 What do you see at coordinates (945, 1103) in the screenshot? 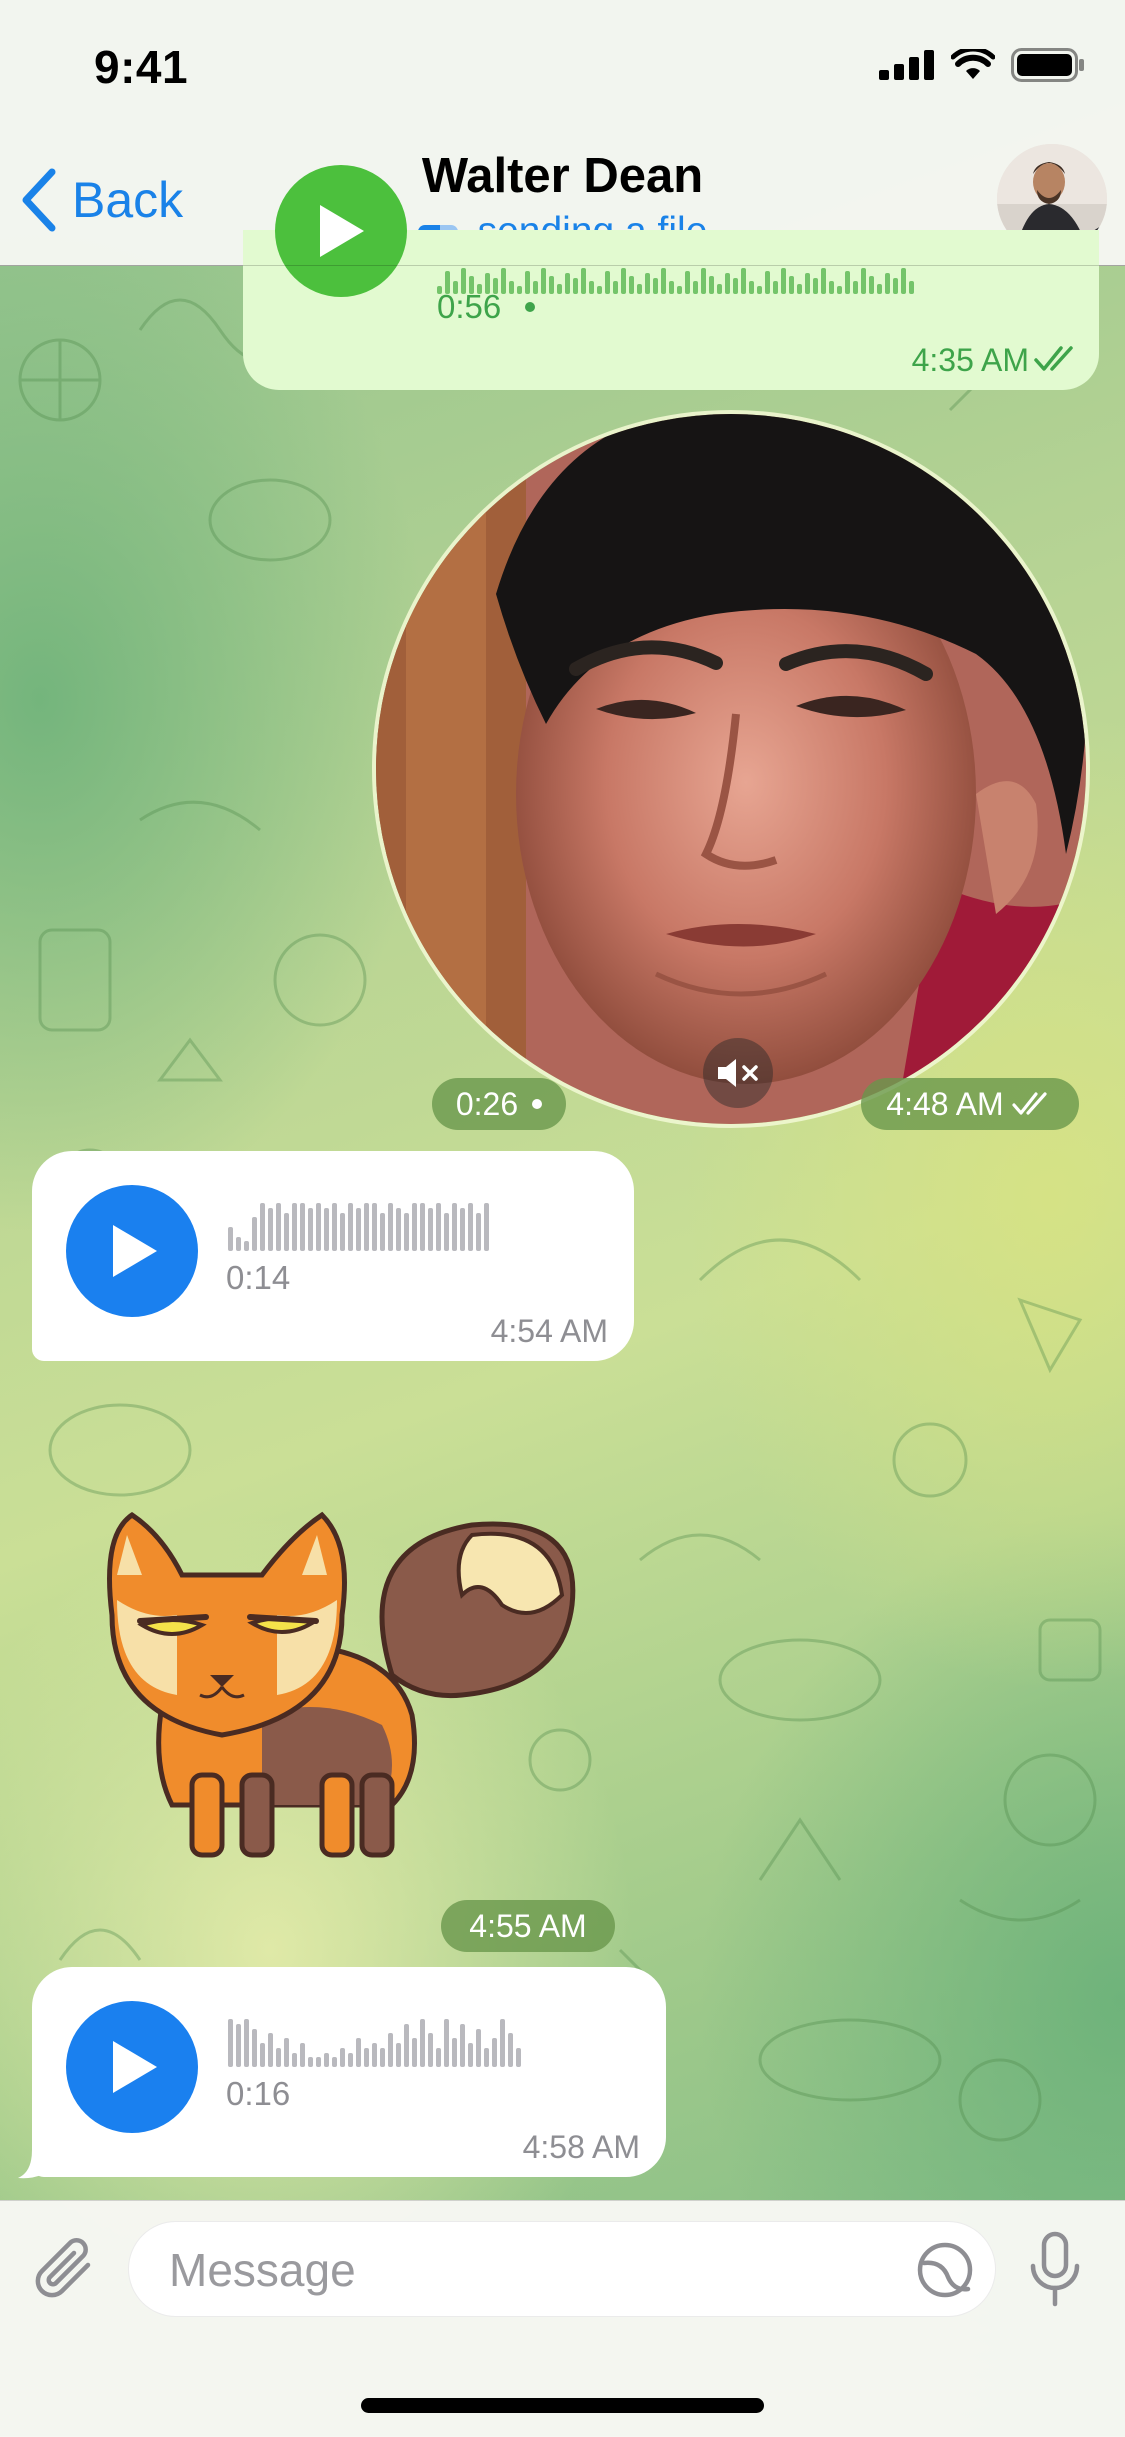
I see `message-time: 4:48 AM` at bounding box center [945, 1103].